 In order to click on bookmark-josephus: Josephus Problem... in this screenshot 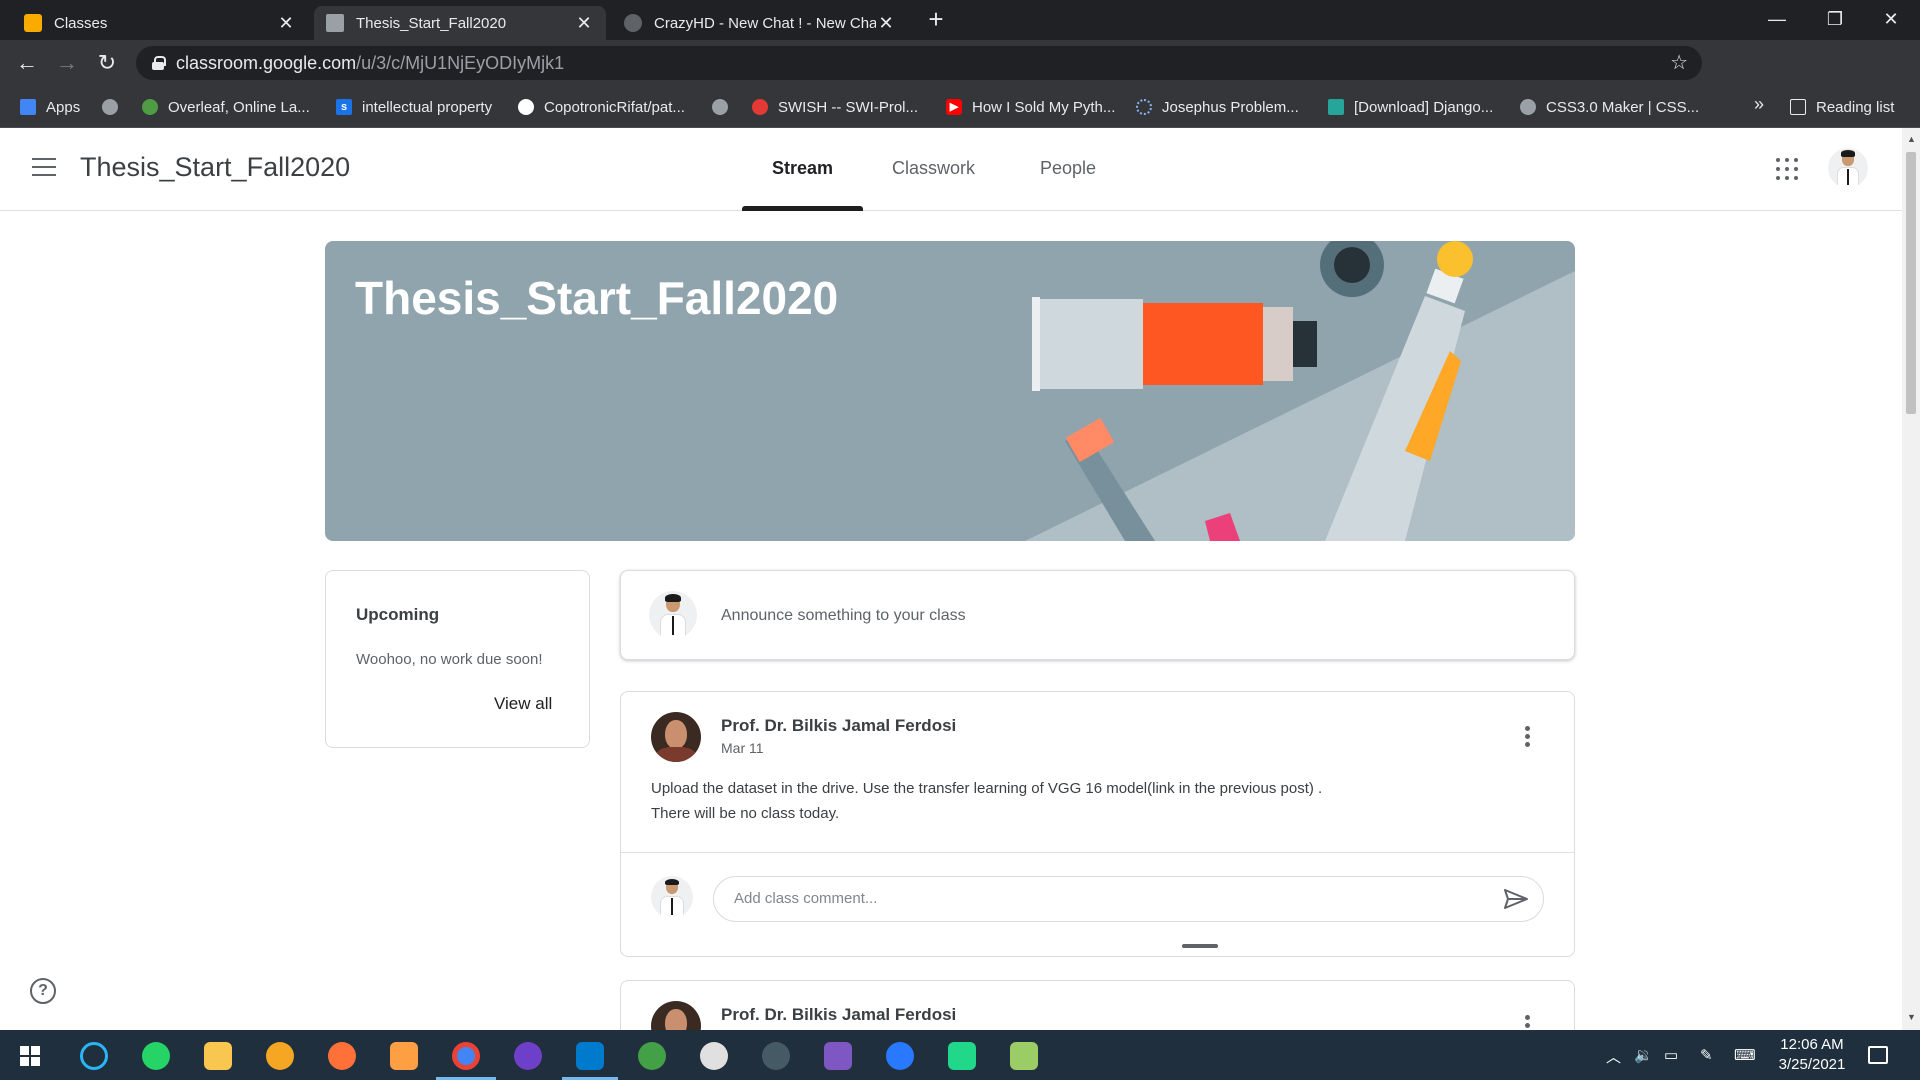, I will do `click(1217, 107)`.